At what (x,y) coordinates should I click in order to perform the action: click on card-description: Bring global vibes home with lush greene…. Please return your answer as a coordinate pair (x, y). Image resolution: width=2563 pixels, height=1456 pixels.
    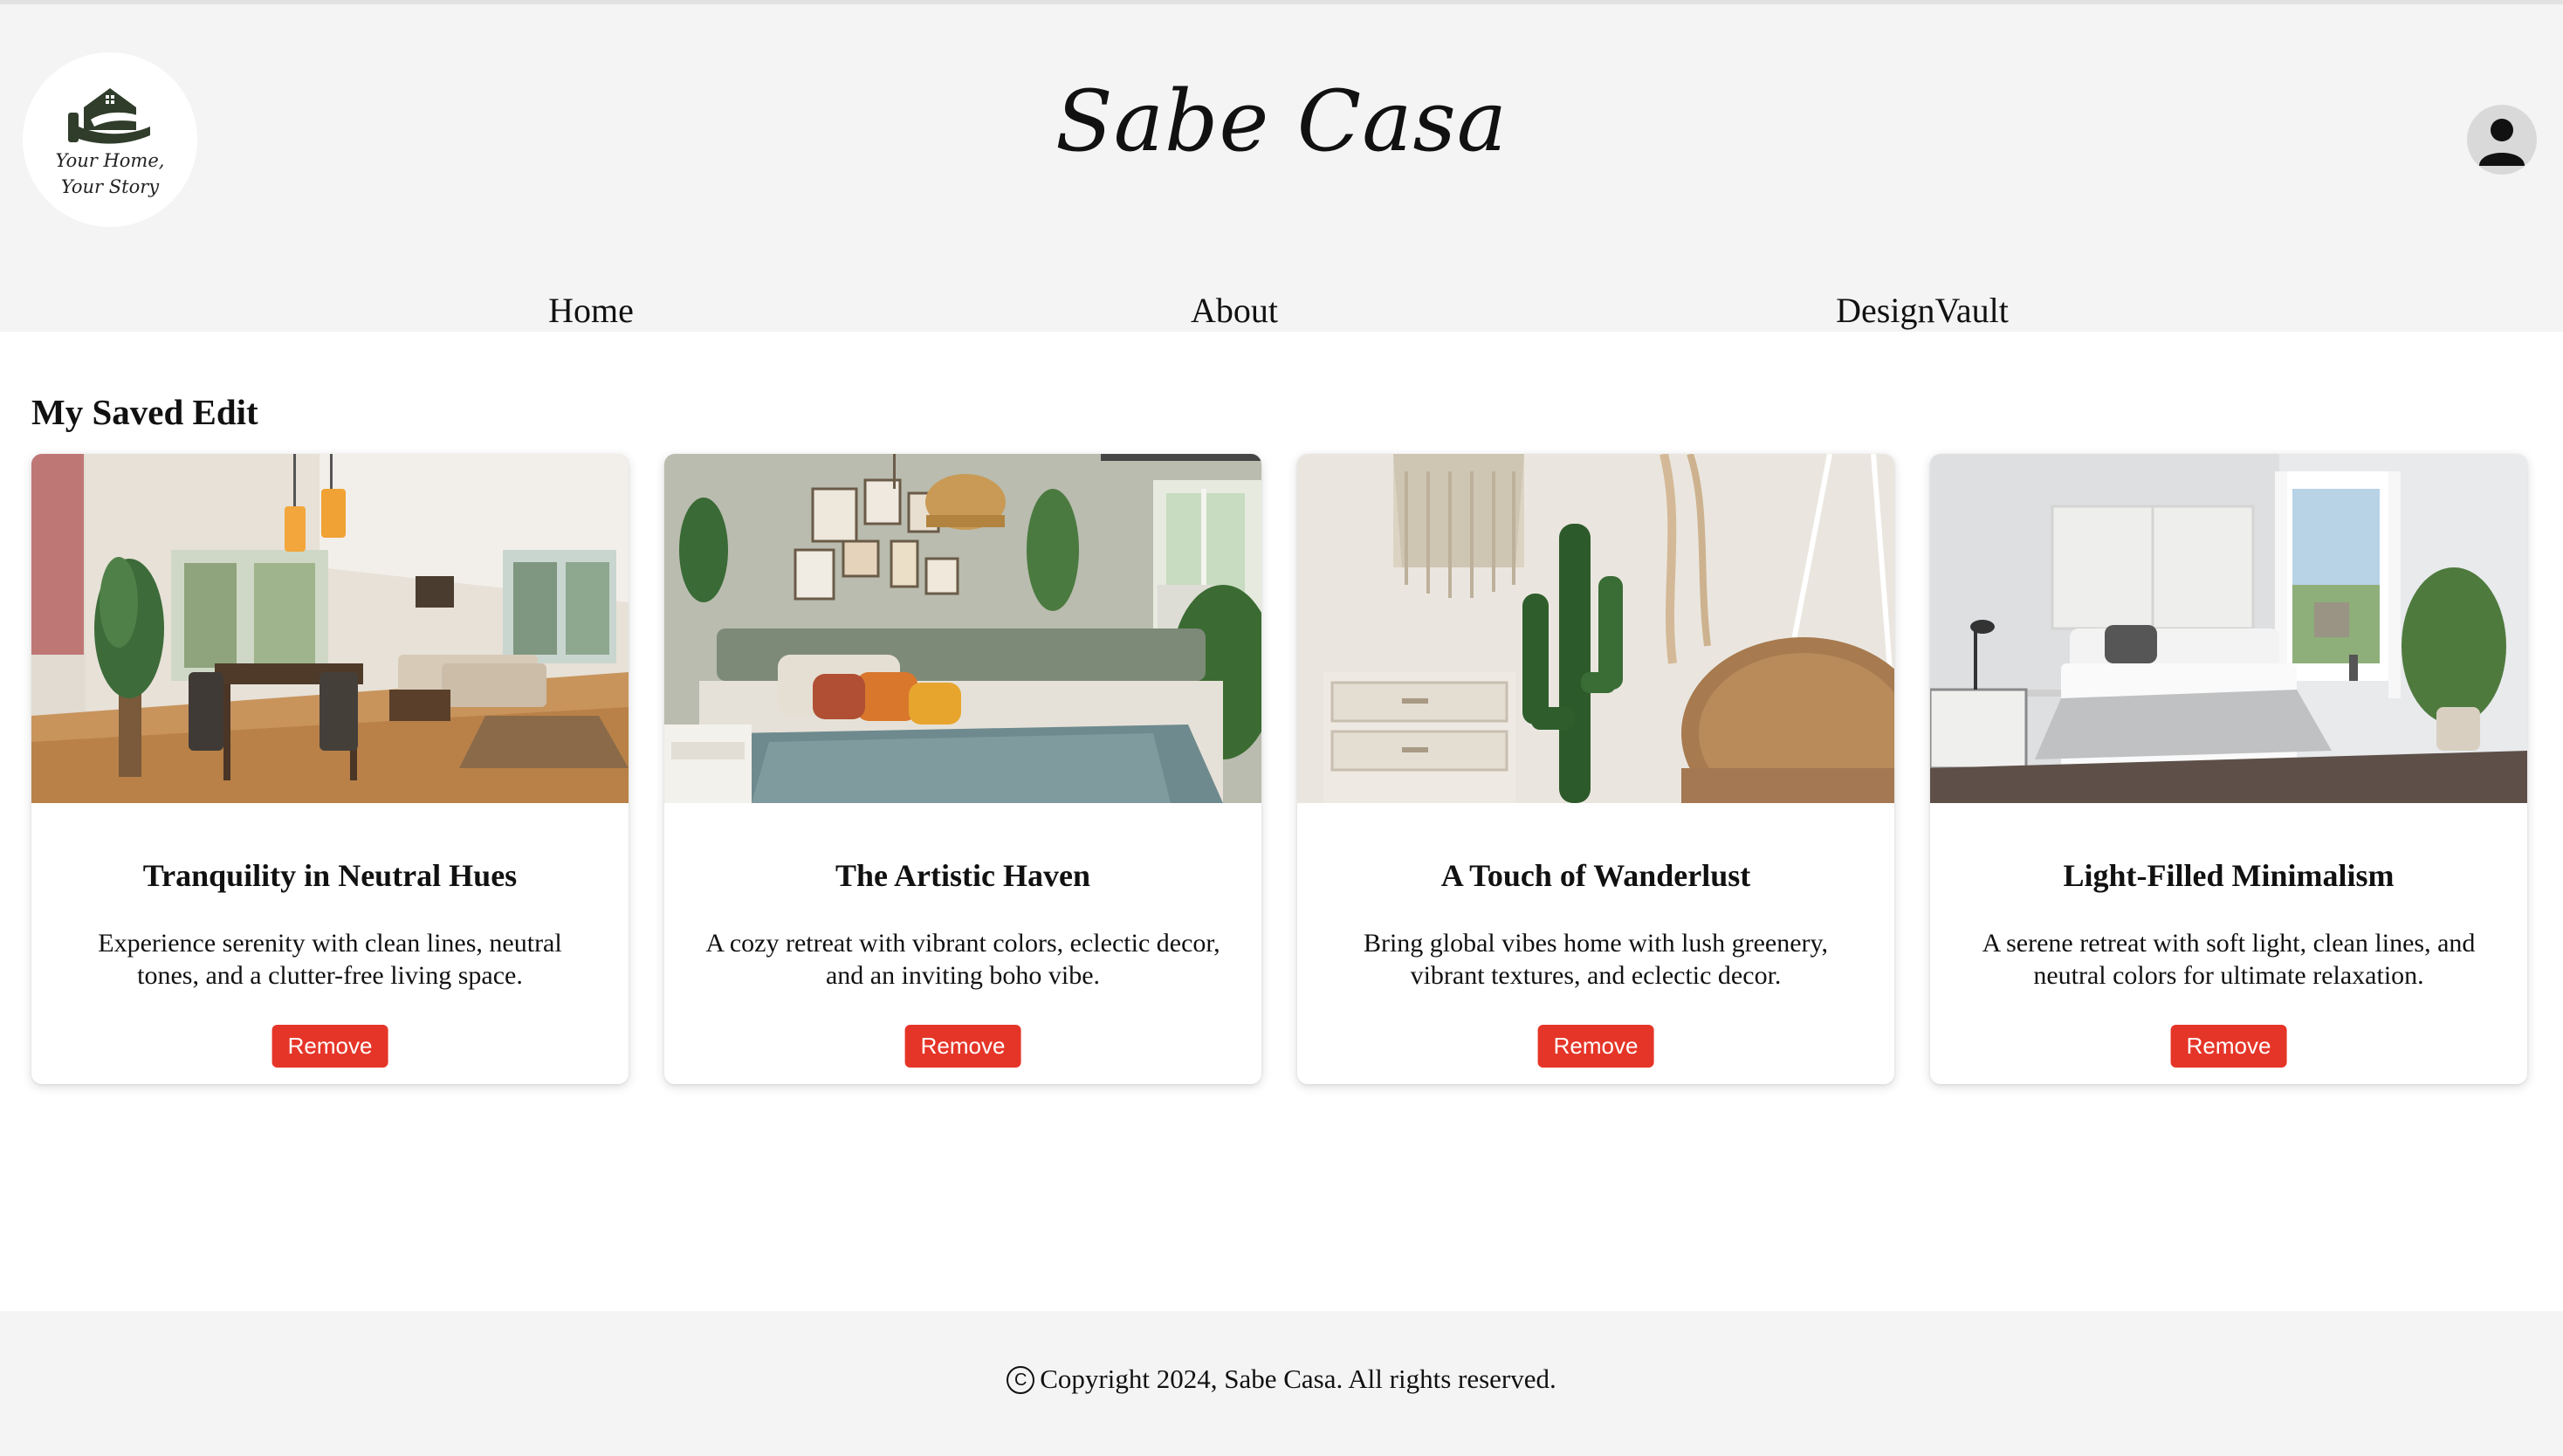
    Looking at the image, I should click on (1596, 959).